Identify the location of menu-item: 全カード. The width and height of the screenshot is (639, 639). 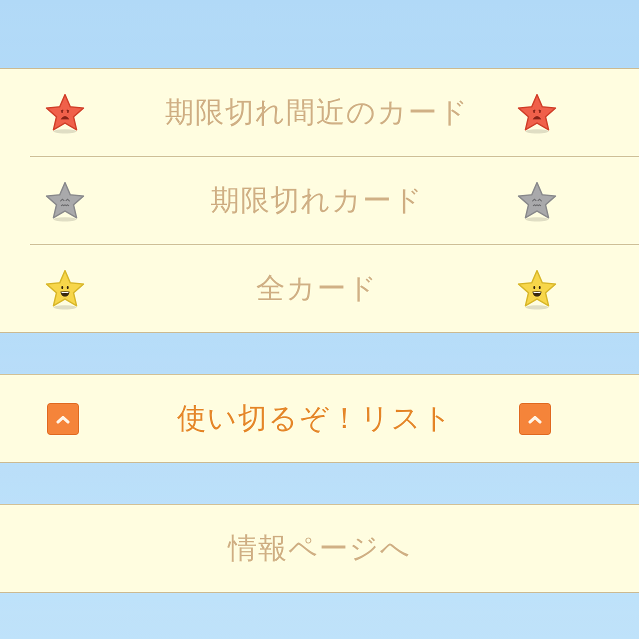
(334, 288).